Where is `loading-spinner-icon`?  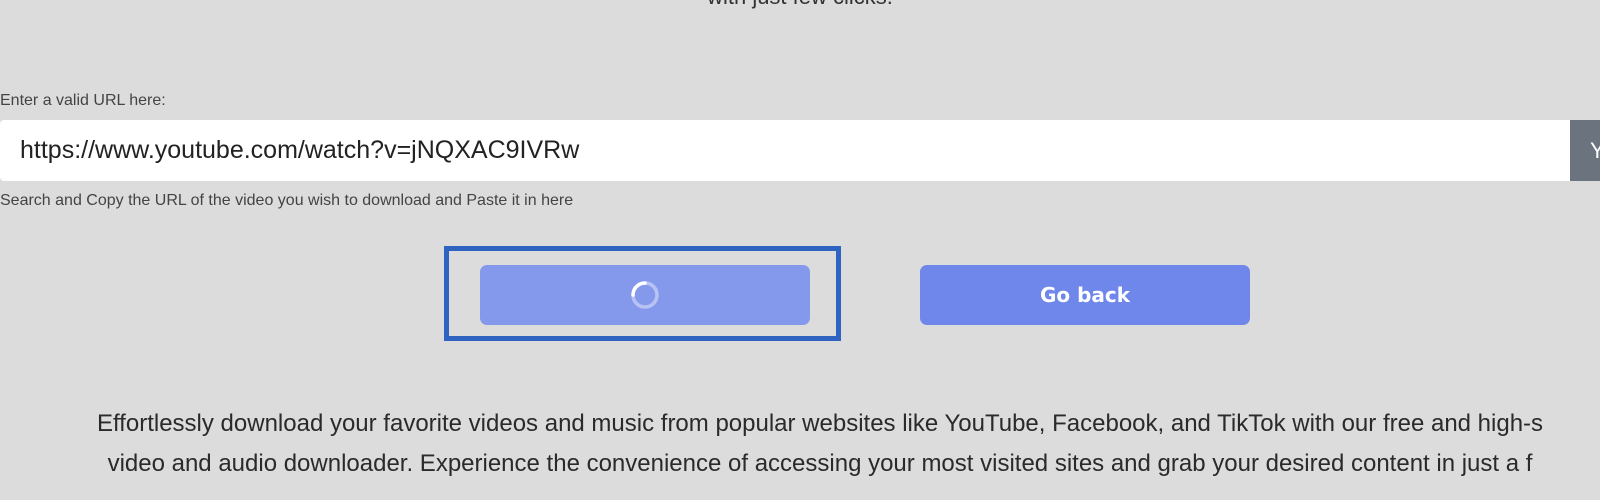
loading-spinner-icon is located at coordinates (645, 295).